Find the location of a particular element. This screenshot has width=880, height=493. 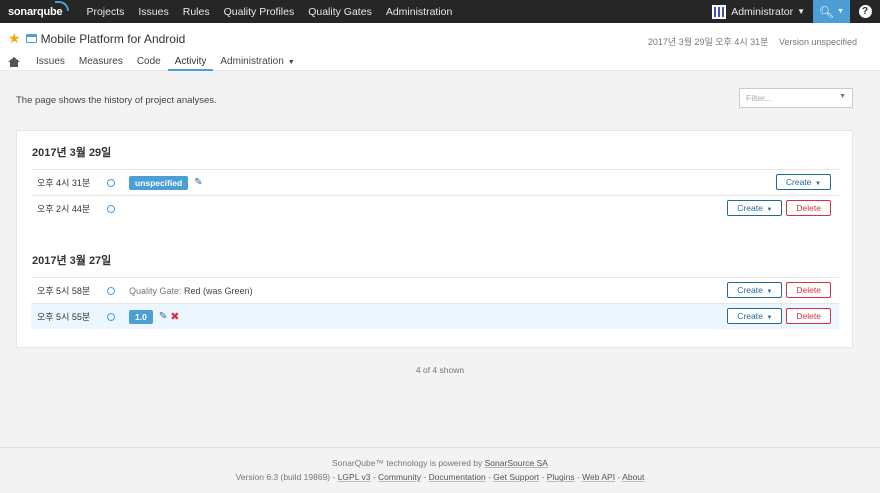

user-name: Administrator is located at coordinates (762, 11).